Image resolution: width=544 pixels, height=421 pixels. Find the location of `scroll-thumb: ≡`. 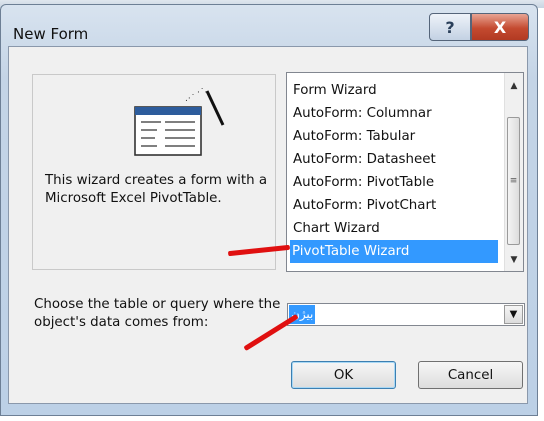

scroll-thumb: ≡ is located at coordinates (513, 181).